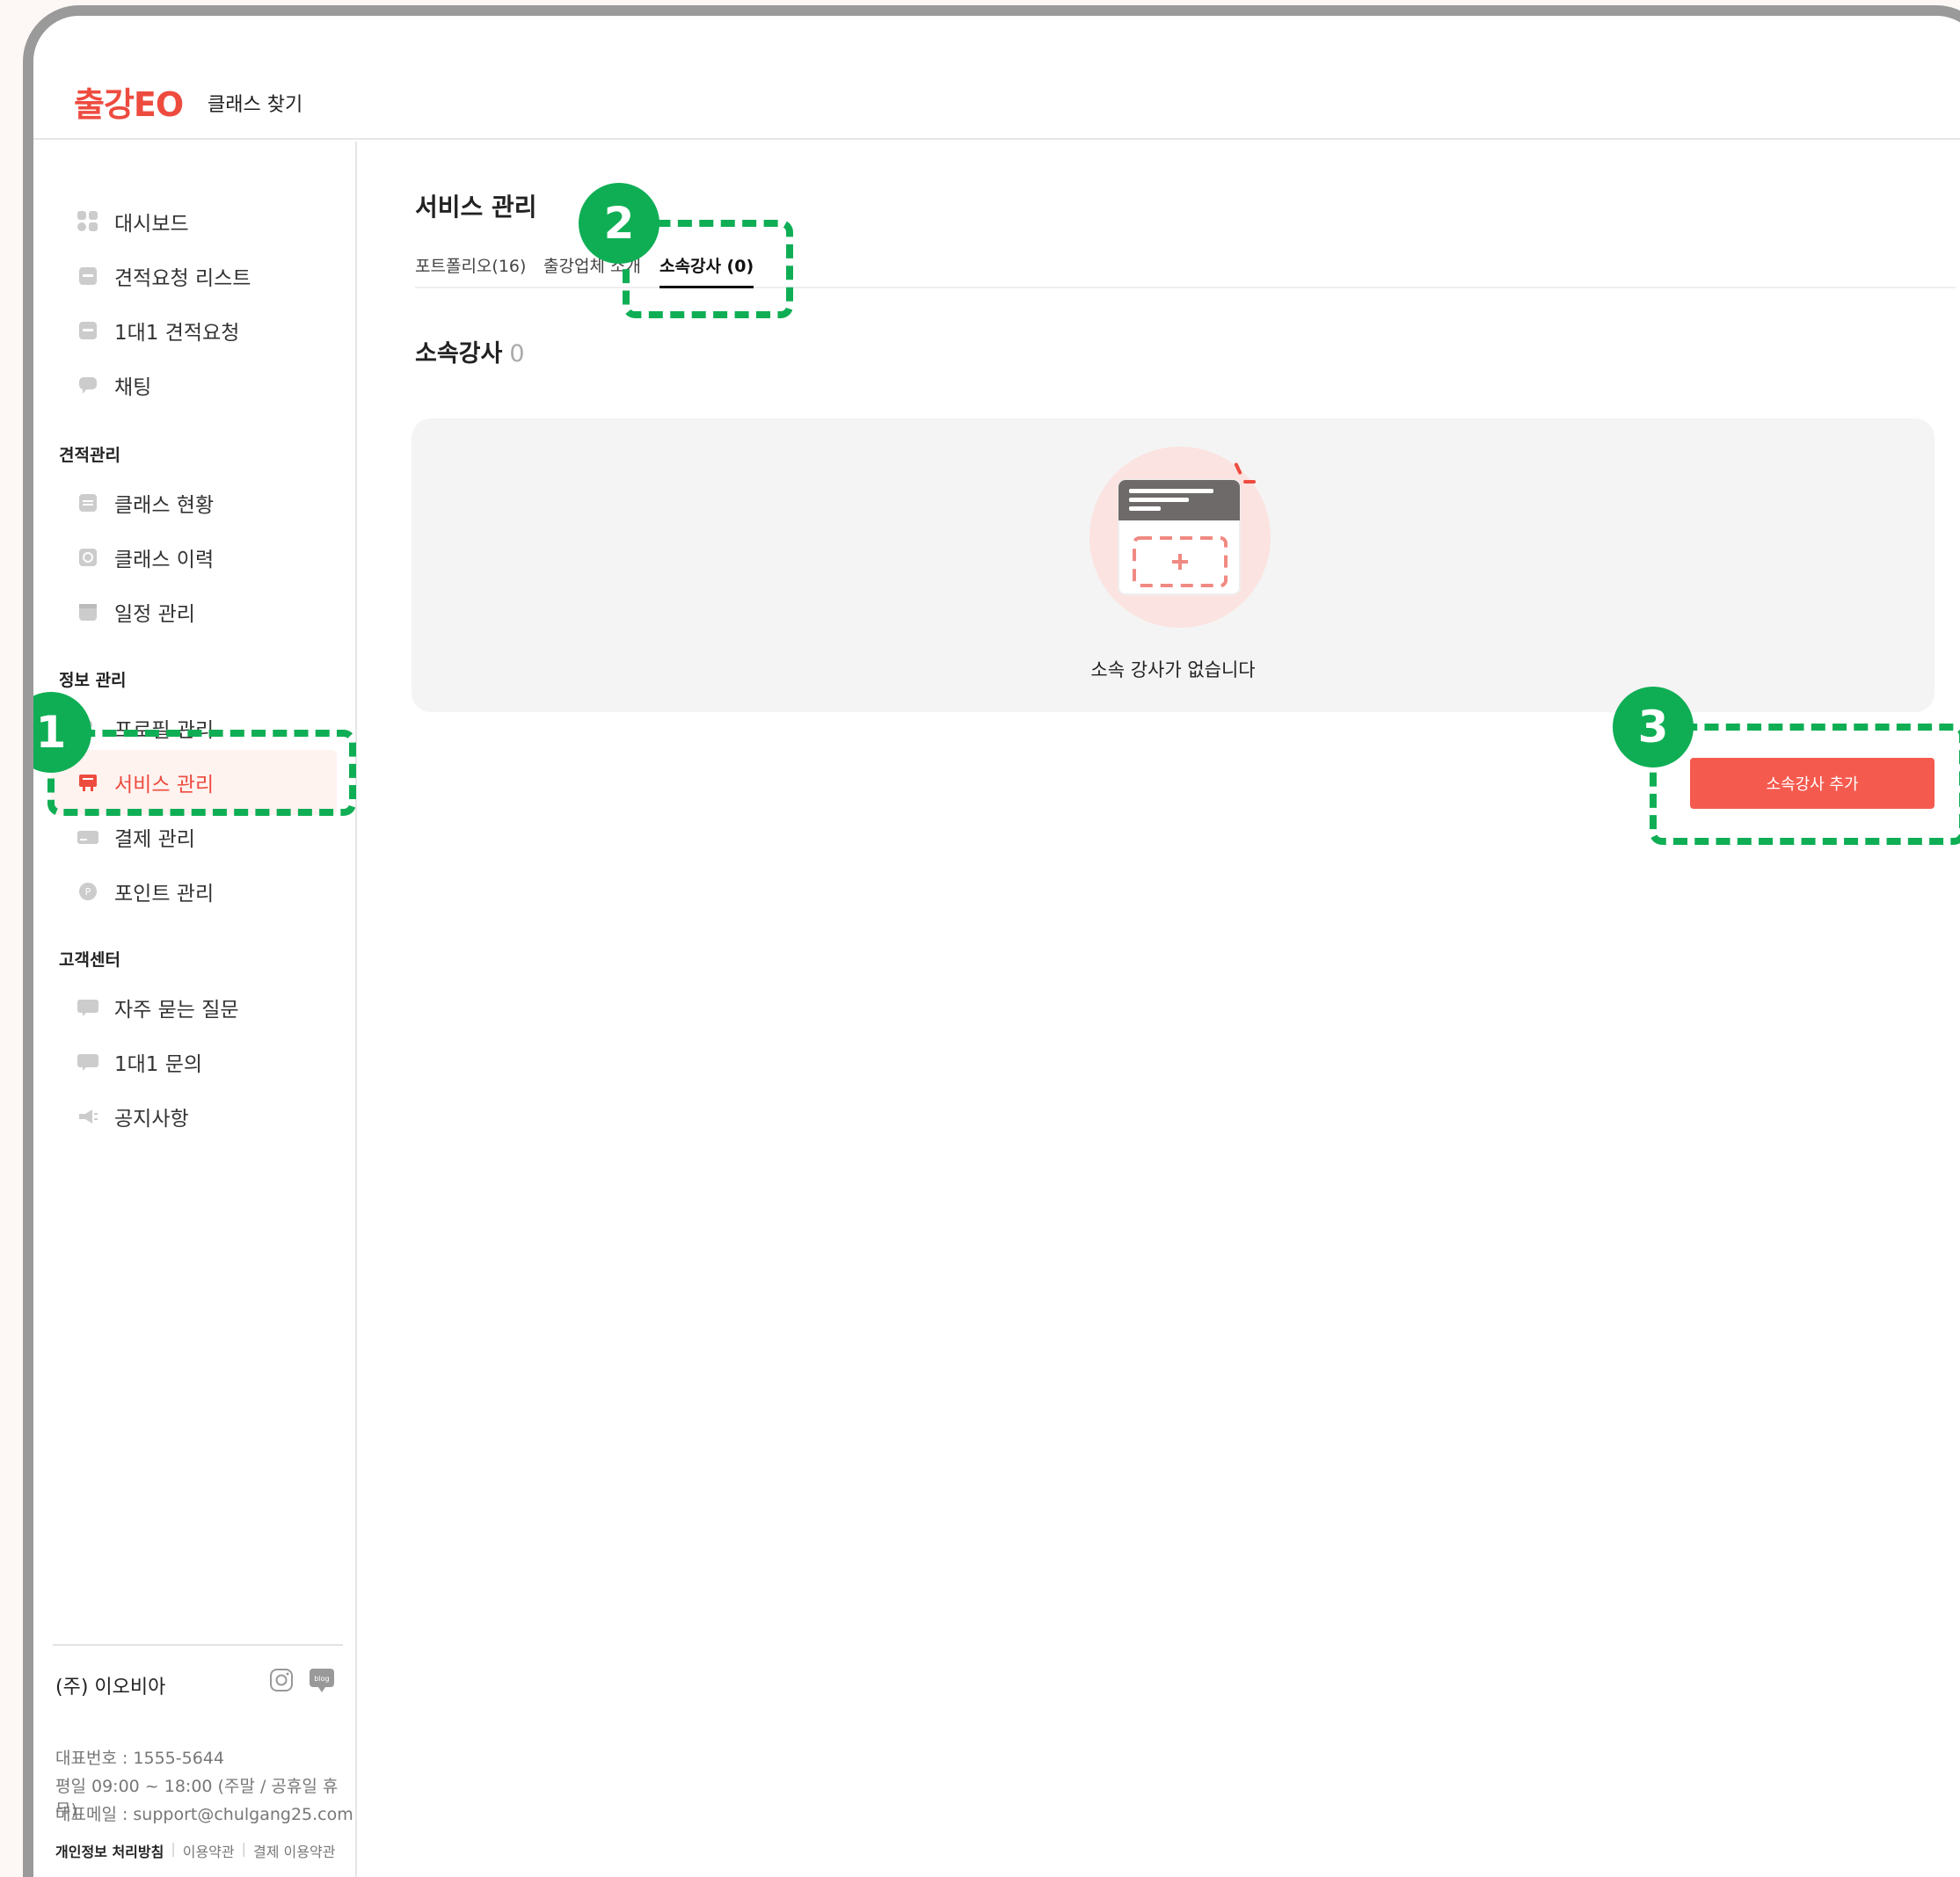 The height and width of the screenshot is (1877, 1960). Describe the element at coordinates (88, 385) in the screenshot. I see `chat-icon` at that location.